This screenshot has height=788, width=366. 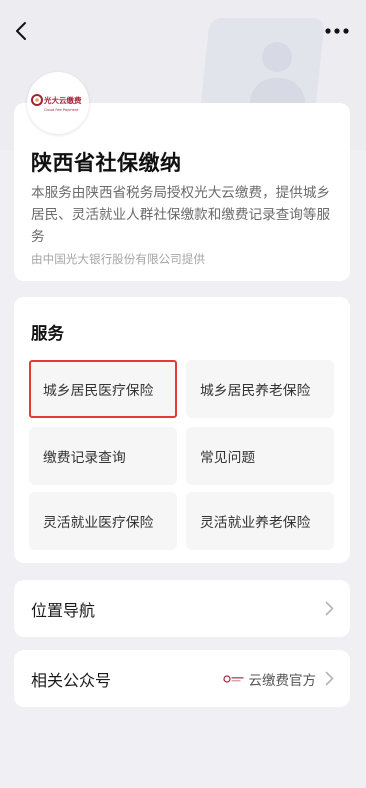 I want to click on more-button, so click(x=337, y=31).